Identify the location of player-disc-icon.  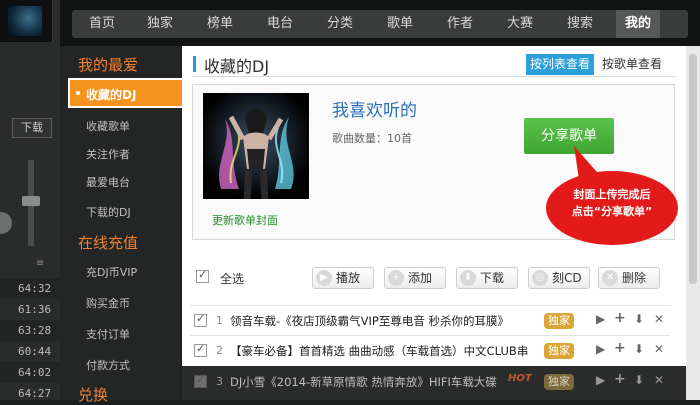
(6, 223).